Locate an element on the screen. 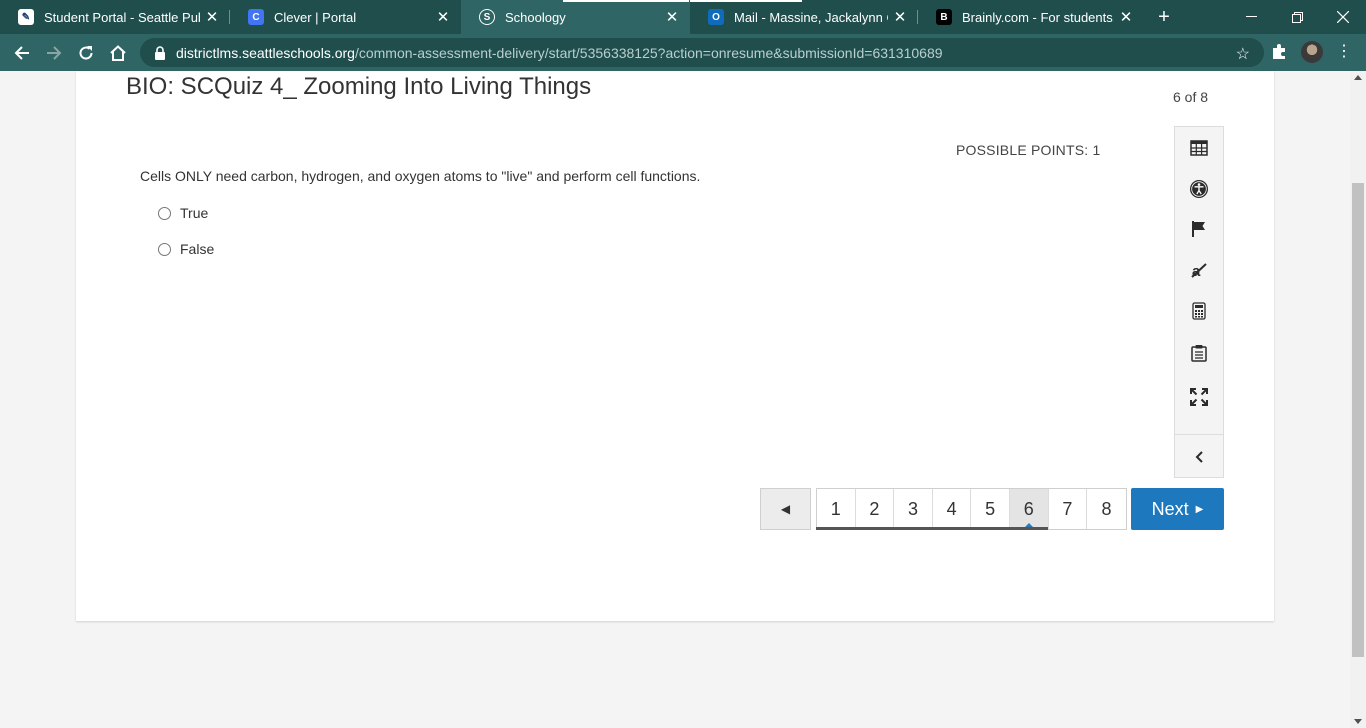  radio-false is located at coordinates (164, 249).